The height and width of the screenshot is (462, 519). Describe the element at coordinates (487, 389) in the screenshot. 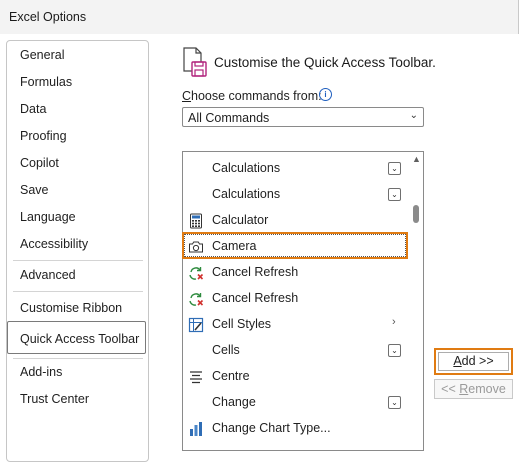

I see `remove-button-label: emove` at that location.